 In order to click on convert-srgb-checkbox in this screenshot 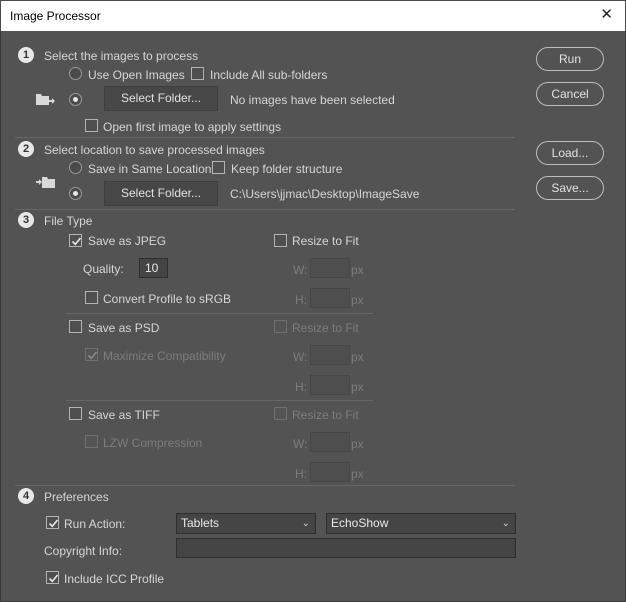, I will do `click(91, 297)`.